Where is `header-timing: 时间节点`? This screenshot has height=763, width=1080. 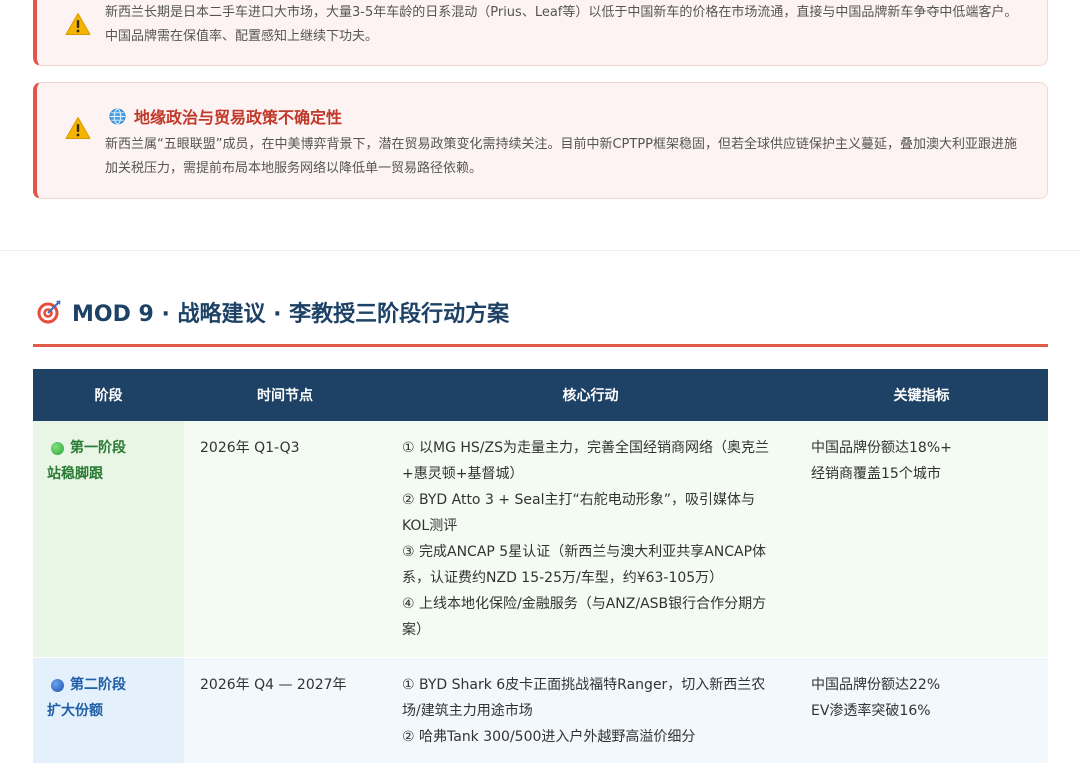 header-timing: 时间节点 is located at coordinates (285, 395).